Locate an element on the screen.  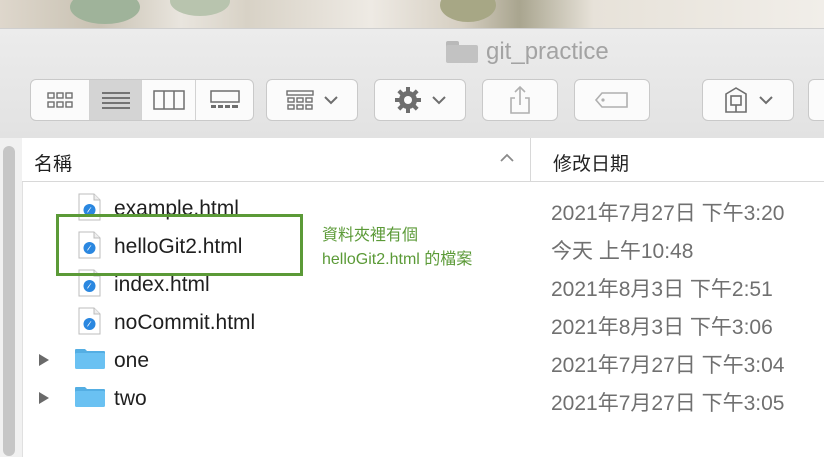
list-icon is located at coordinates (115, 100).